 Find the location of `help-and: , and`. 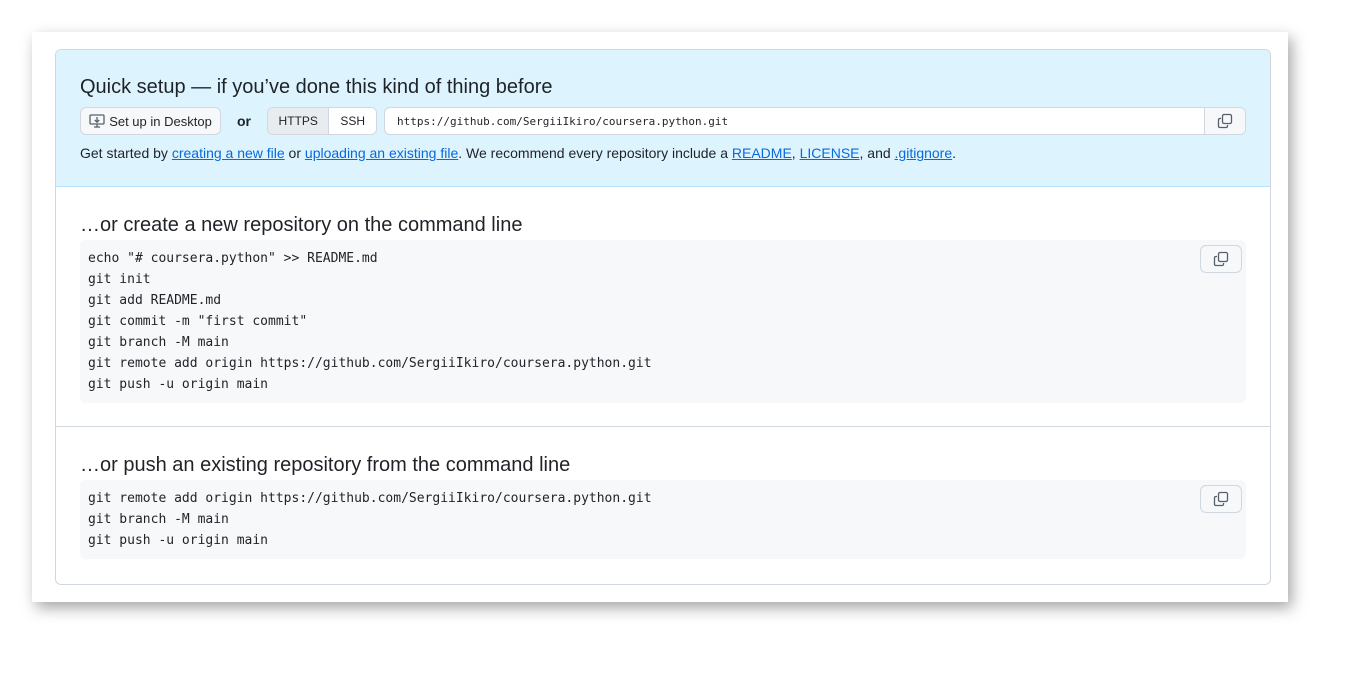

help-and: , and is located at coordinates (877, 153).